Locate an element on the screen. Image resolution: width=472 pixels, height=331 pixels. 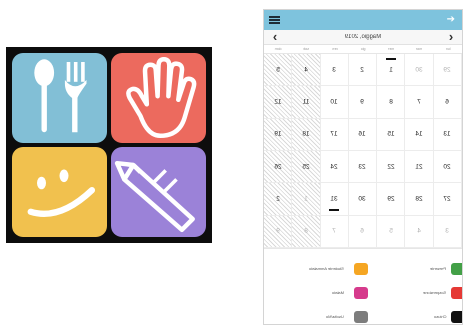
calendar-day-cell: 12 is located at coordinates (278, 102).